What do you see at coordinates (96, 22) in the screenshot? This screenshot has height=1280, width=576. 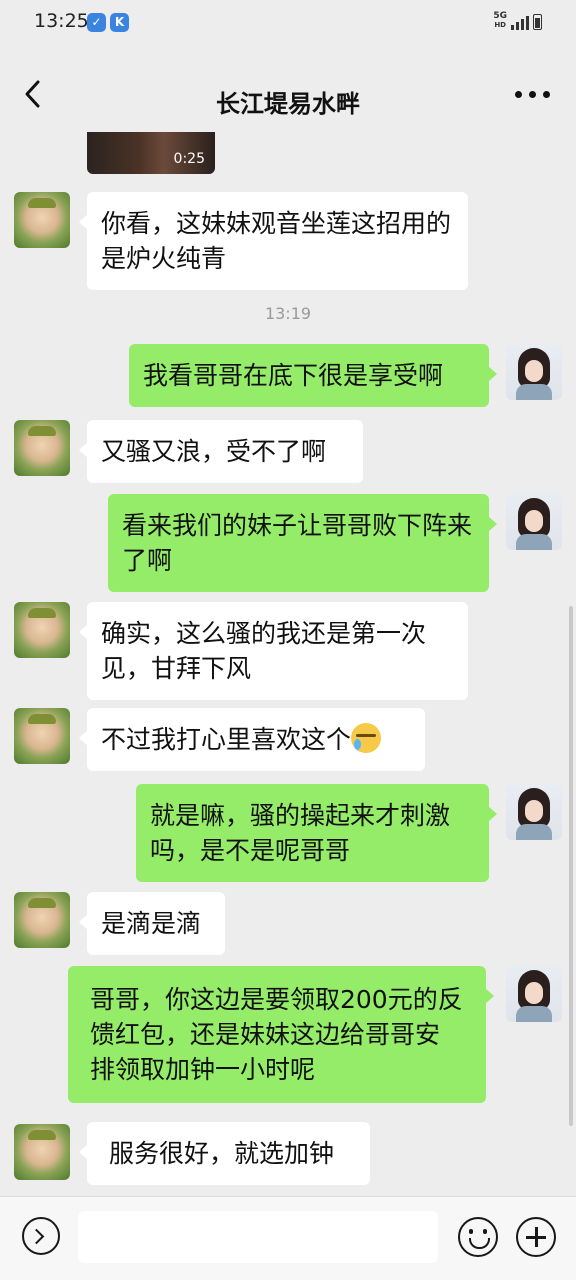 I see `app-notification-icon: ✓` at bounding box center [96, 22].